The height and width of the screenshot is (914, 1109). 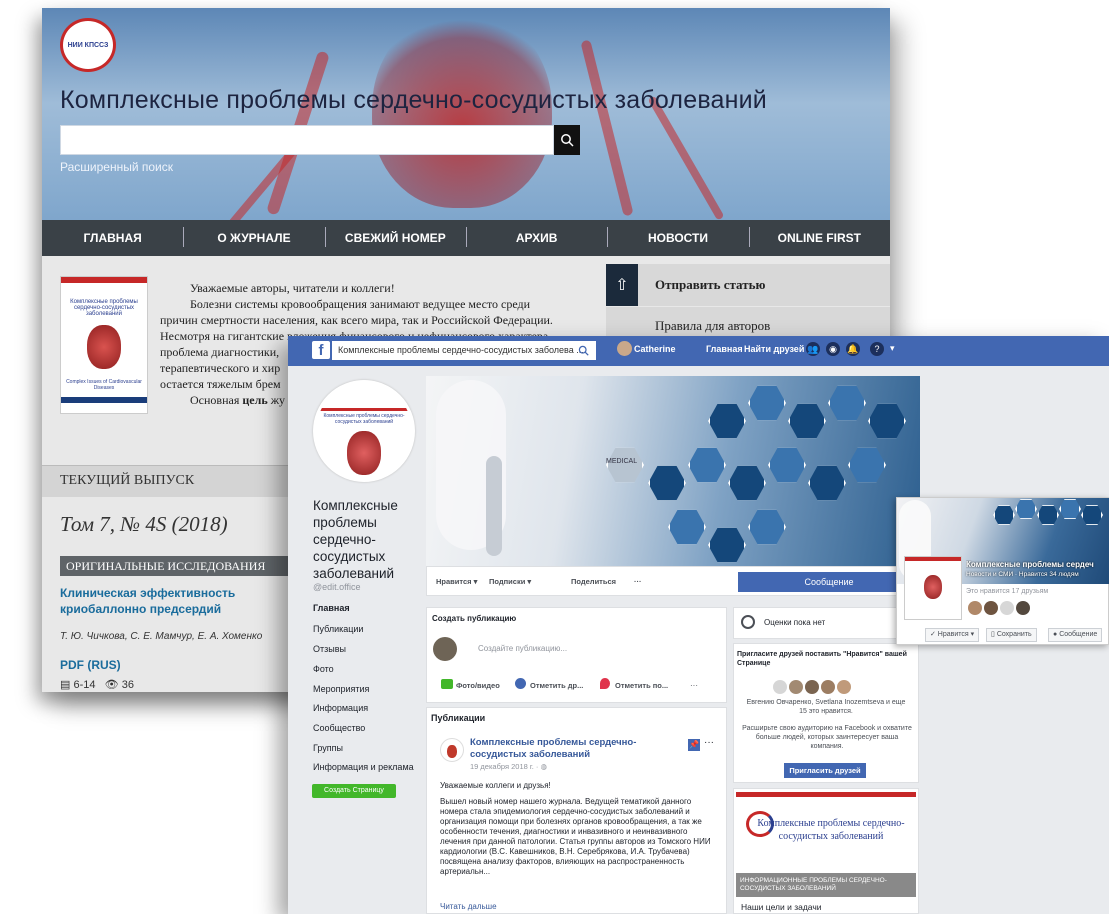 I want to click on nav-current: СВЕЖИЙ НОМЕР, so click(x=395, y=237).